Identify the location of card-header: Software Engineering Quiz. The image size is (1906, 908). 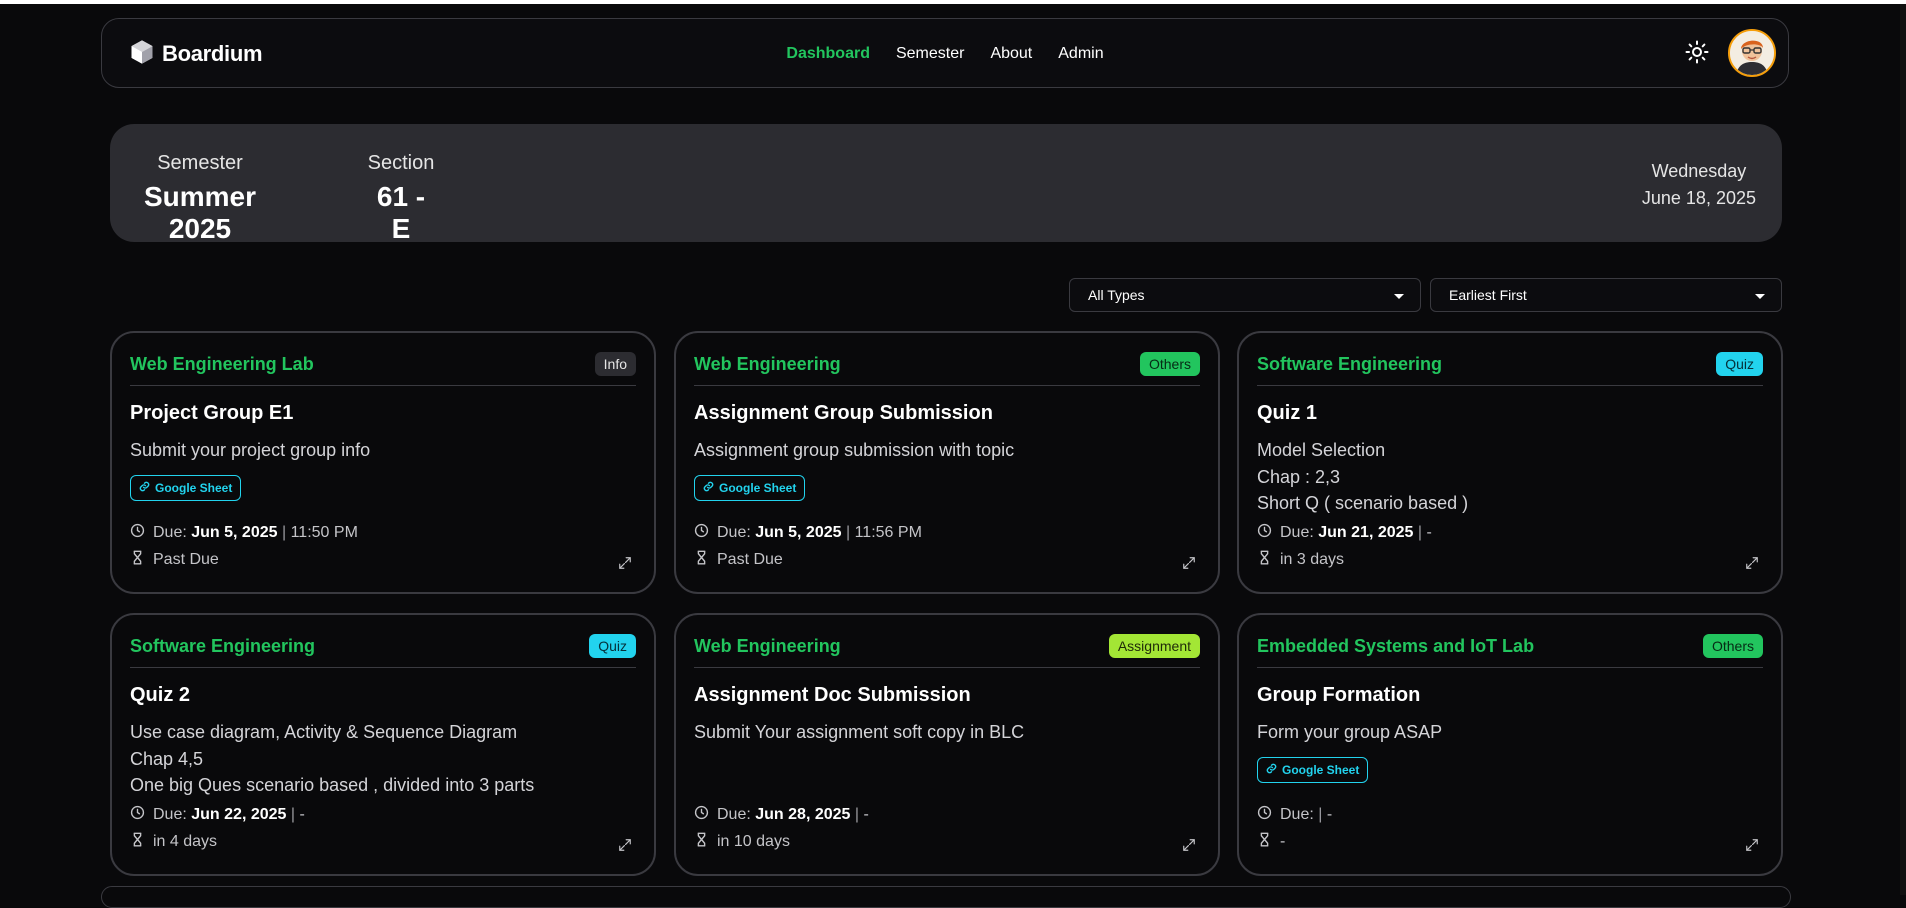
(1510, 369).